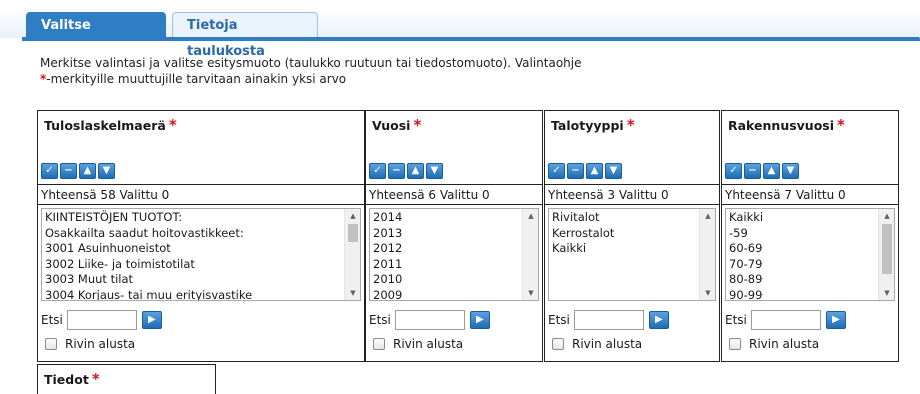  I want to click on variable-title: Vuosi, so click(391, 125).